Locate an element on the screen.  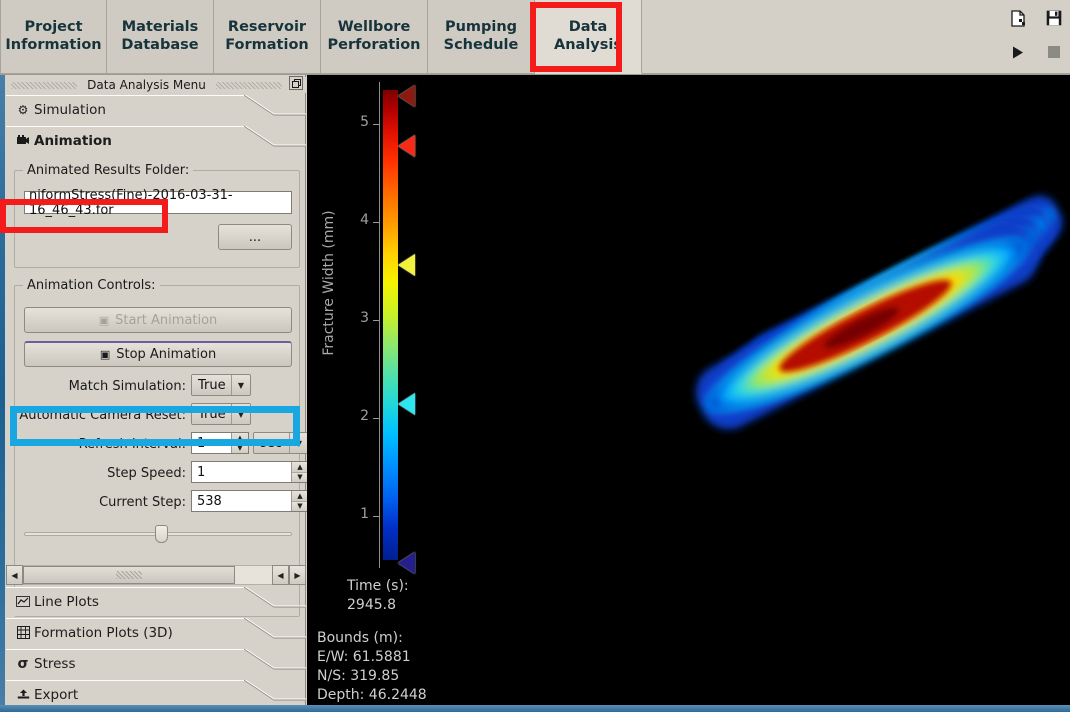
tab-data-analysis: Data Analysis is located at coordinates (588, 37).